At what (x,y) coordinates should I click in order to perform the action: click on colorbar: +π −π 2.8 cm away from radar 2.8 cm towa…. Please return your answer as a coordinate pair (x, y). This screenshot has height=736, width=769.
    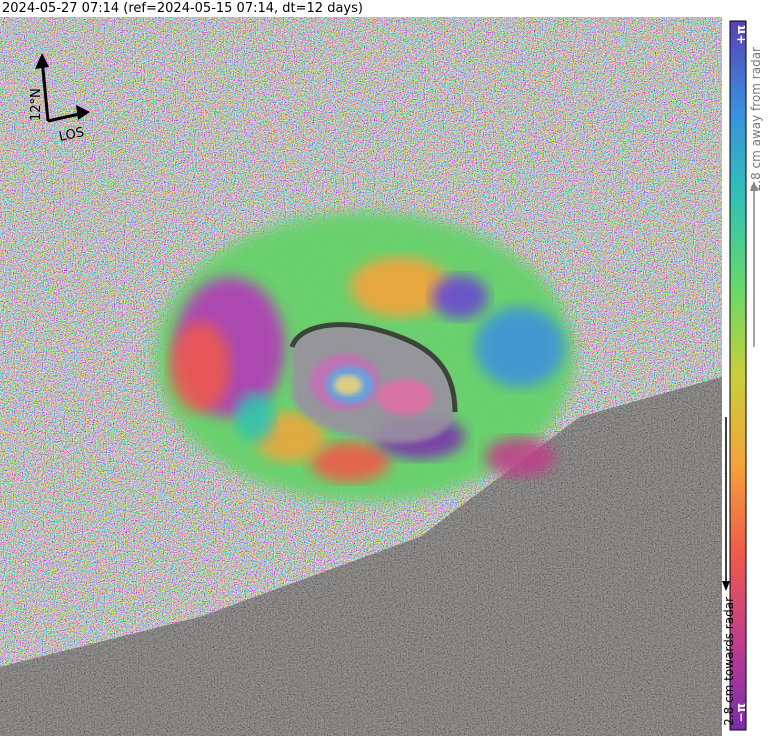
    Looking at the image, I should click on (745, 376).